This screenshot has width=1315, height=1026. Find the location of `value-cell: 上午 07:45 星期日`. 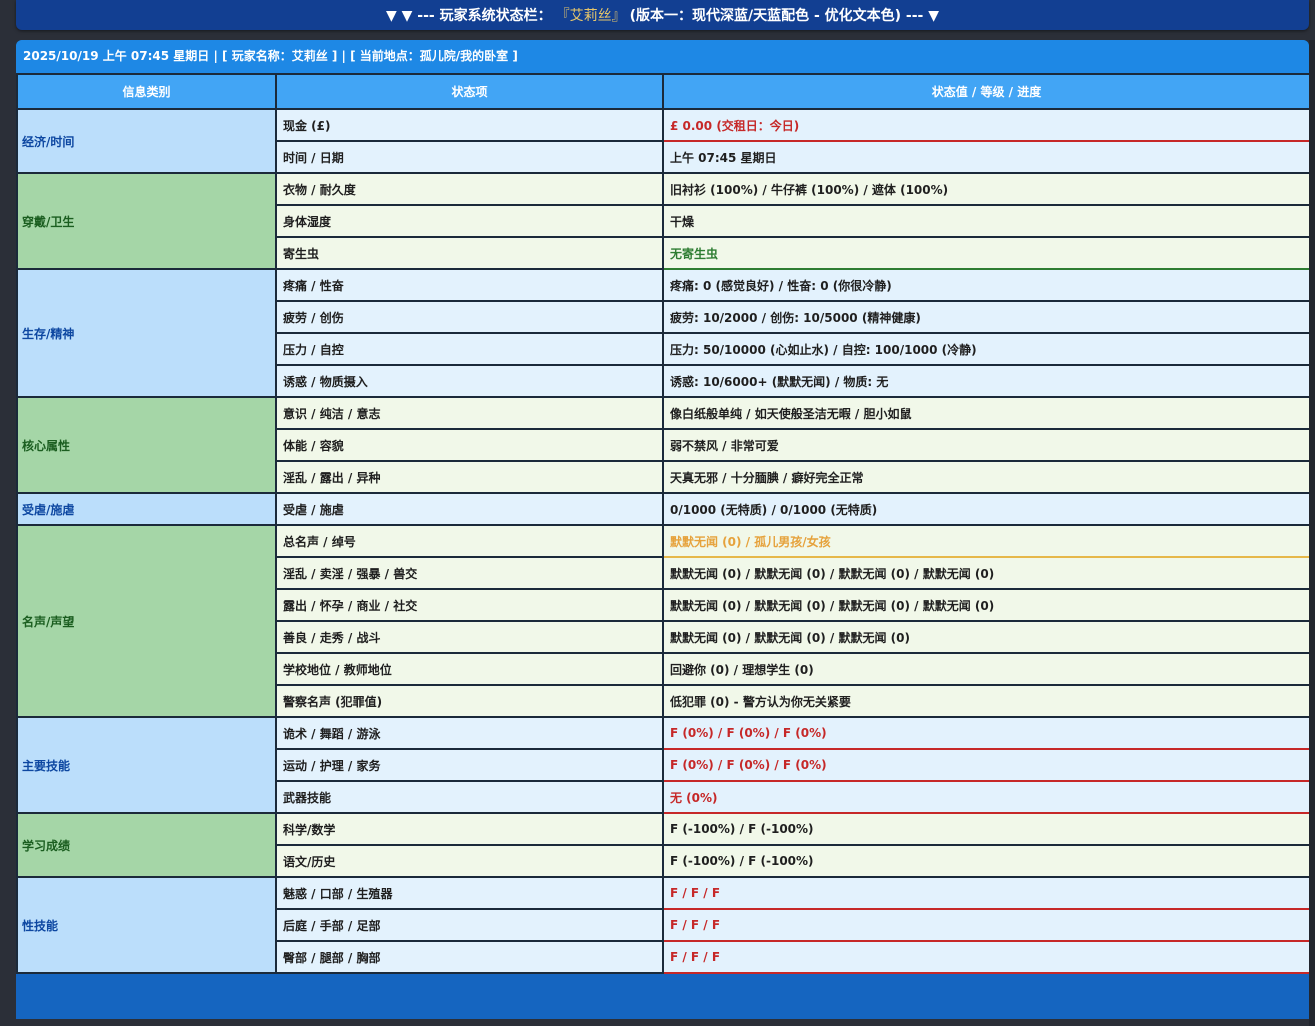

value-cell: 上午 07:45 星期日 is located at coordinates (985, 157).